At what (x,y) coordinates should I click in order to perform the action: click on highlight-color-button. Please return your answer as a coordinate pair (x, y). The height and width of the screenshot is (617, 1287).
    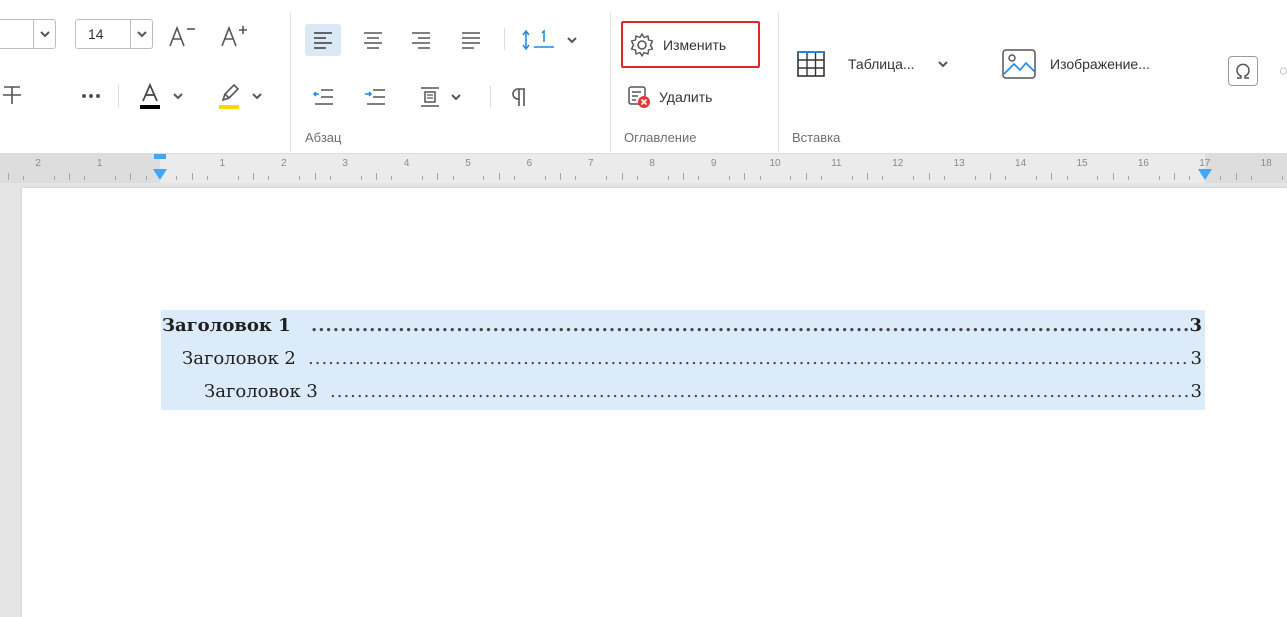
    Looking at the image, I should click on (239, 96).